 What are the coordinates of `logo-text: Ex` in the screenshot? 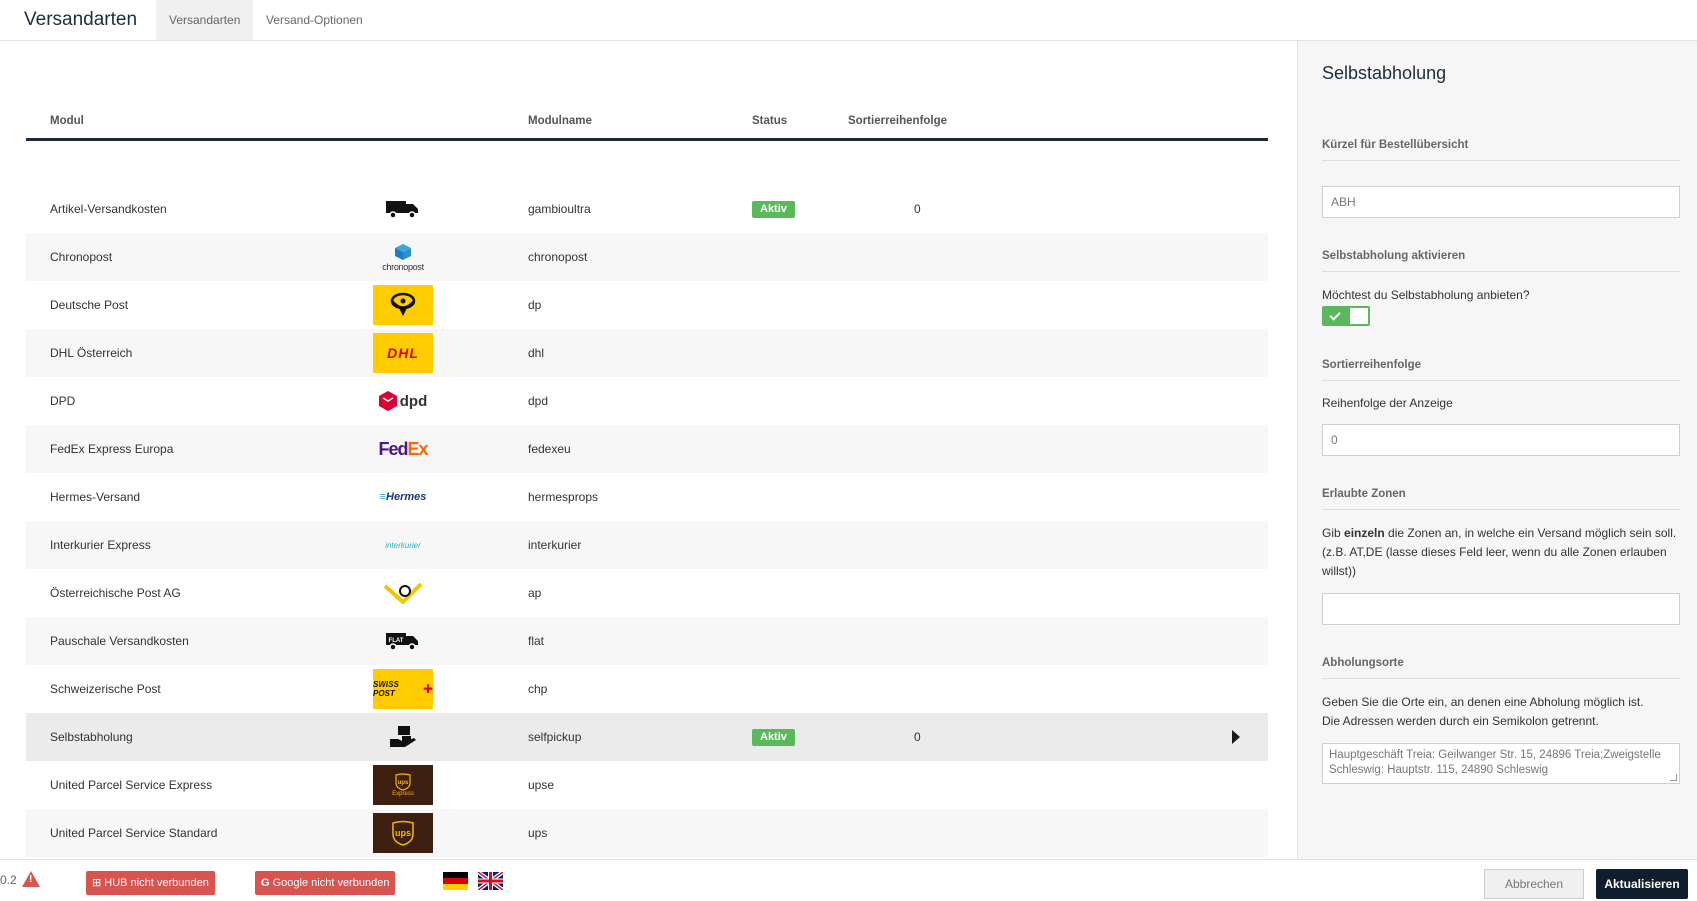 It's located at (417, 448).